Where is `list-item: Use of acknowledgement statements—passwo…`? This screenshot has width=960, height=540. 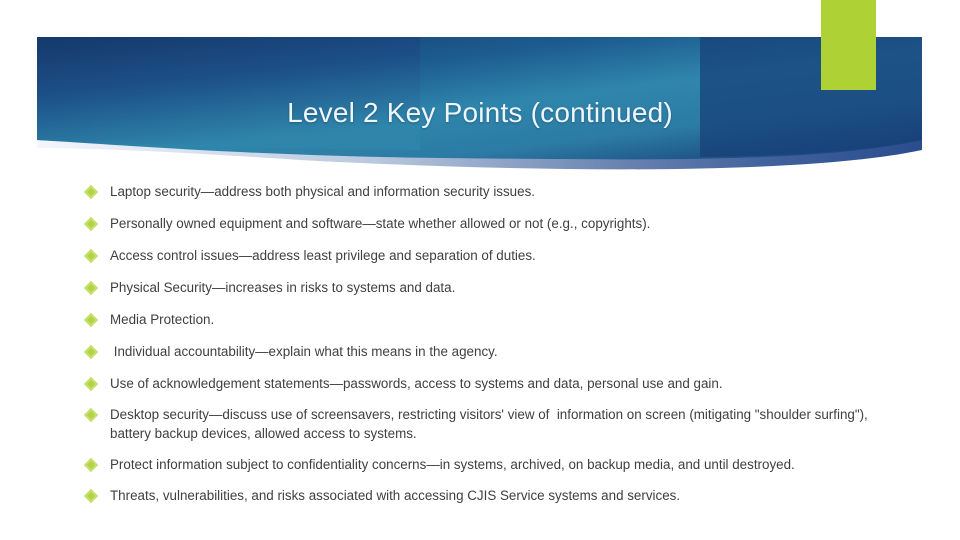
list-item: Use of acknowledgement statements—passwo… is located at coordinates (483, 383).